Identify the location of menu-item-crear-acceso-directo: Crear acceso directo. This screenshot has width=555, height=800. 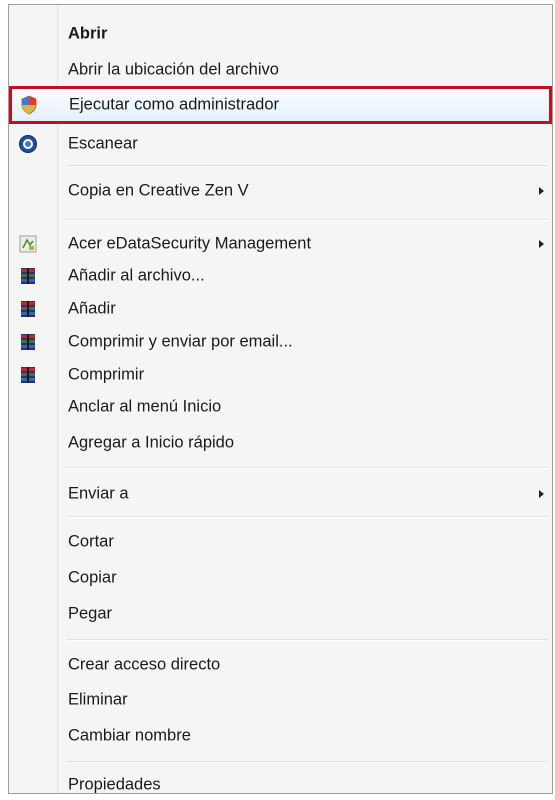
(280, 665).